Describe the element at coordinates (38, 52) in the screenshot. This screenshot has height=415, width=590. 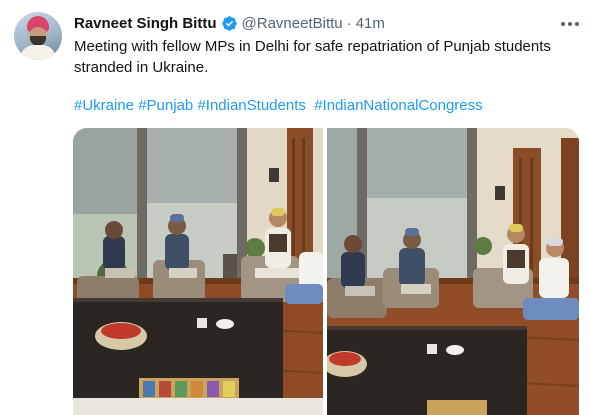
I see `avatar-coat` at that location.